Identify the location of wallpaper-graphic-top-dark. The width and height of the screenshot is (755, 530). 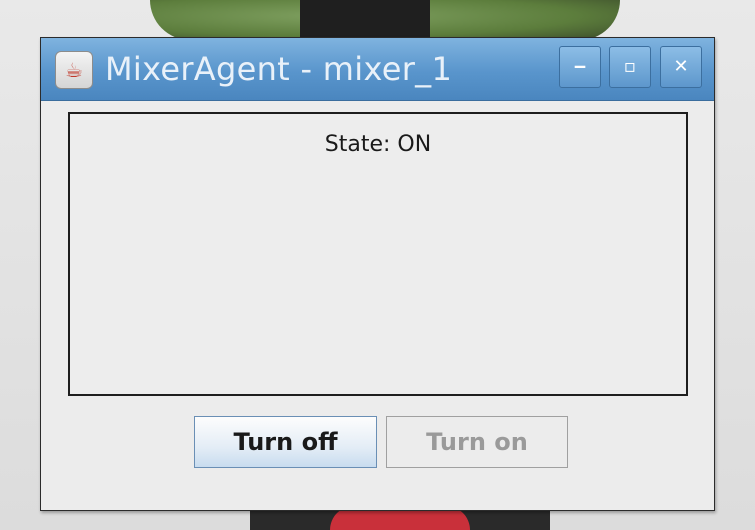
(365, 20).